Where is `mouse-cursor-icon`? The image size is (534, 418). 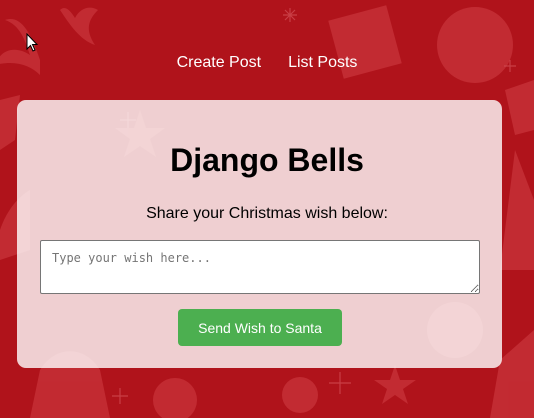 mouse-cursor-icon is located at coordinates (32, 42).